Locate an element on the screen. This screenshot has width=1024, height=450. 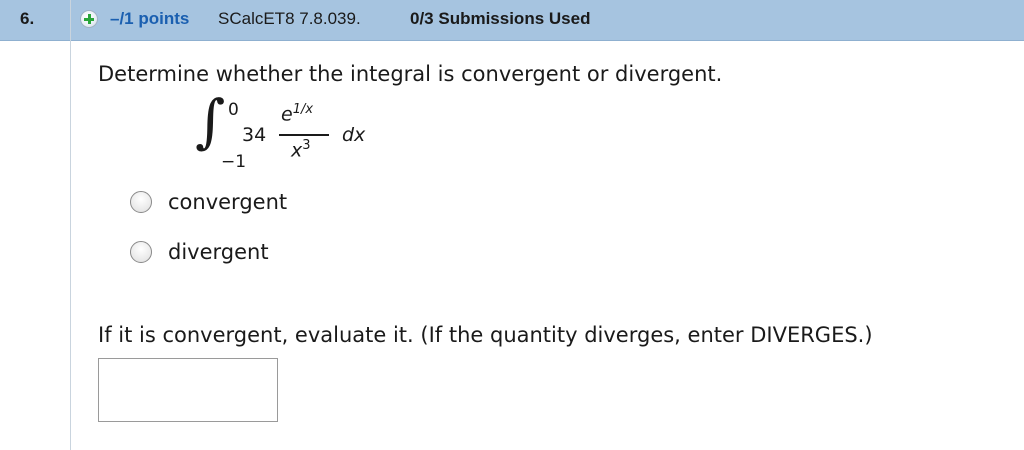
lower-limit: −1 is located at coordinates (234, 162).